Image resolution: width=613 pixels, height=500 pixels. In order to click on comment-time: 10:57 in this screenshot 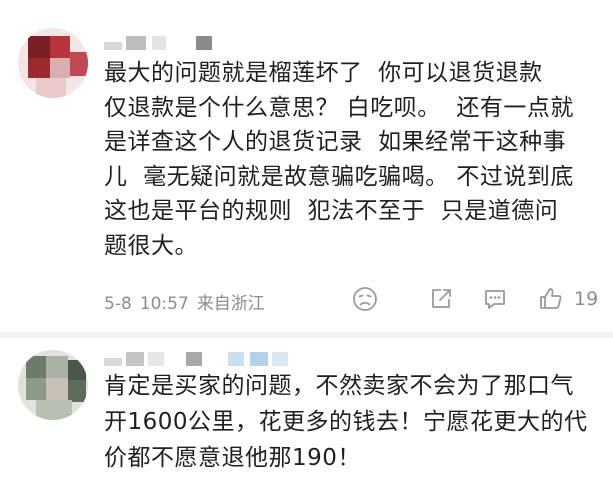, I will do `click(164, 304)`.